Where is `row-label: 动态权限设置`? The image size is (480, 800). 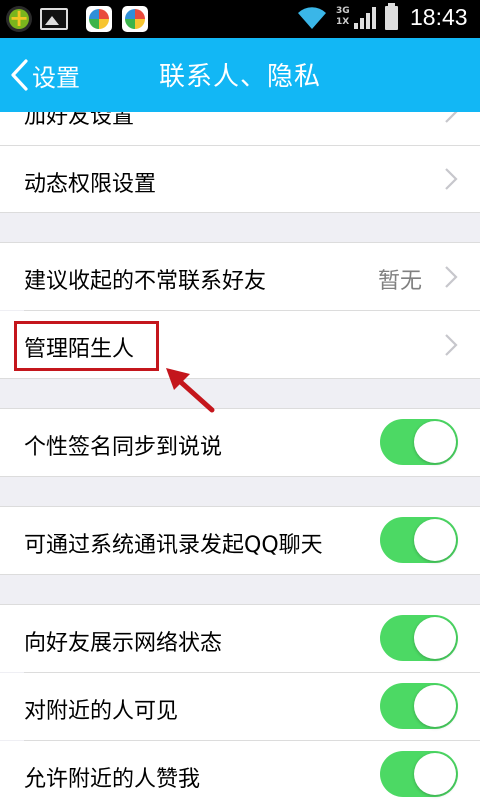
row-label: 动态权限设置 is located at coordinates (90, 184).